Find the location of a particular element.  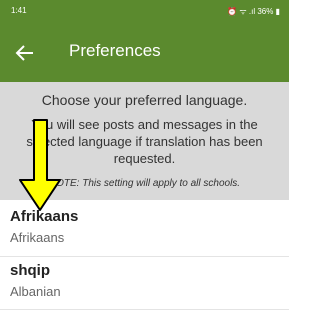

language-english-name: Albanian is located at coordinates (35, 291).